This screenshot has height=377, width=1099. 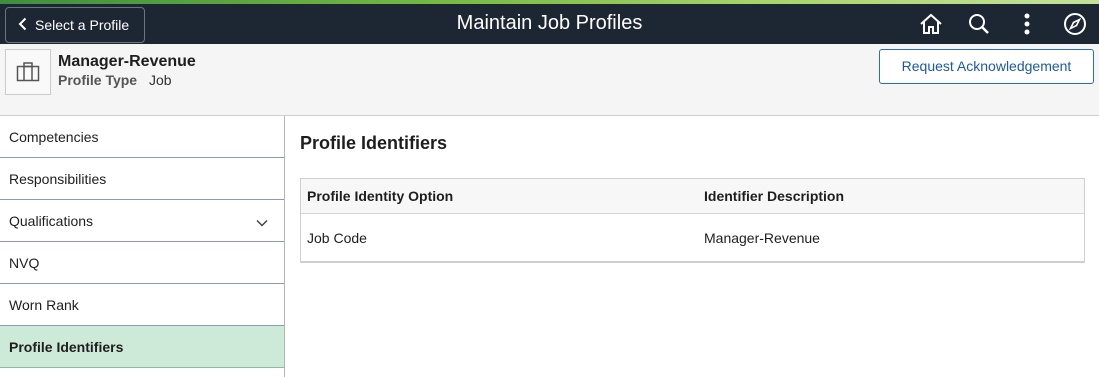 I want to click on top-banner: Select a Profile Maintain Job Profiles, so click(x=549, y=24).